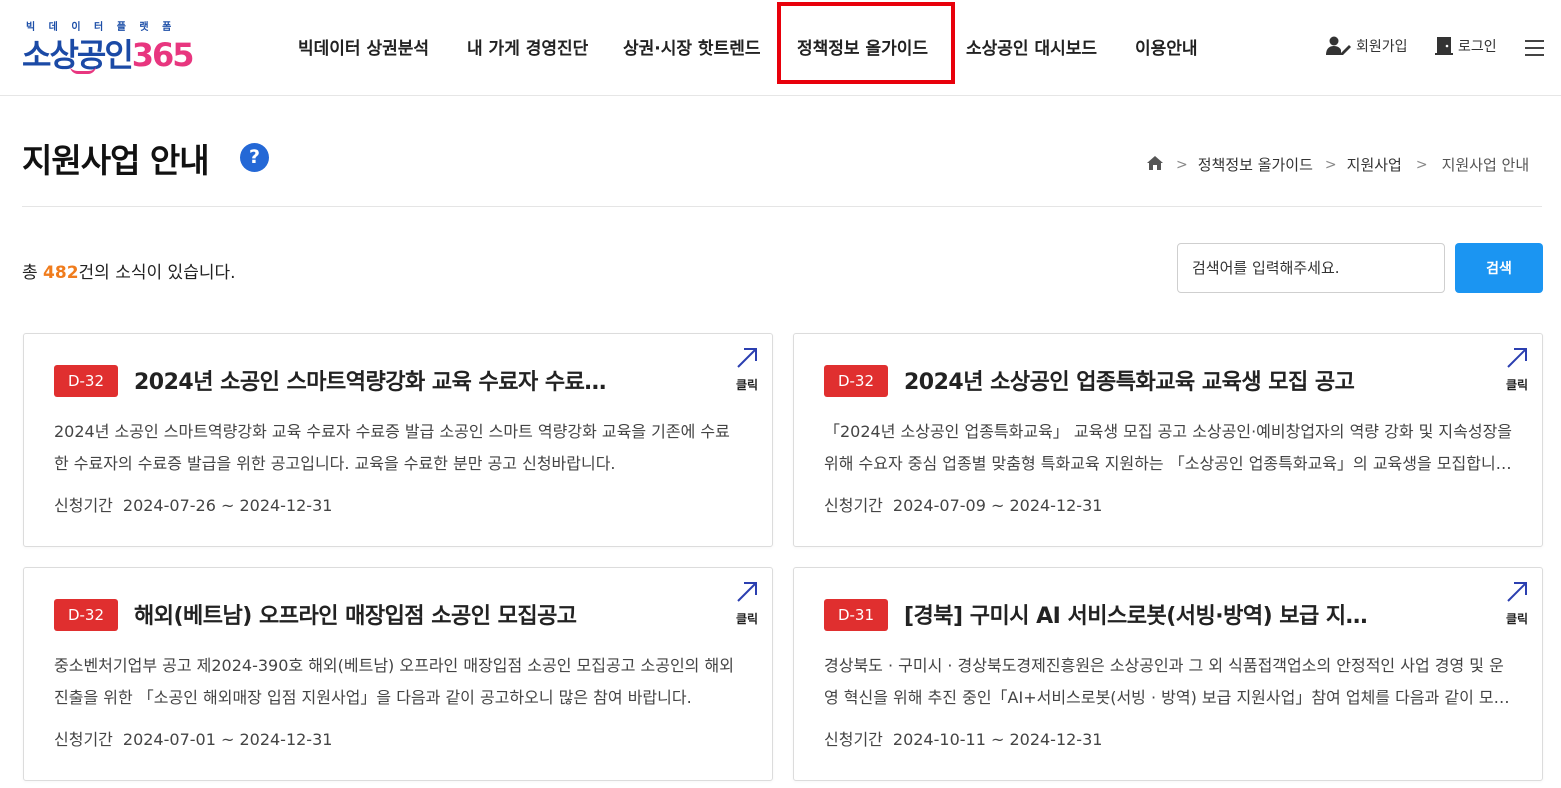  Describe the element at coordinates (163, 55) in the screenshot. I see `logo-number: 365` at that location.